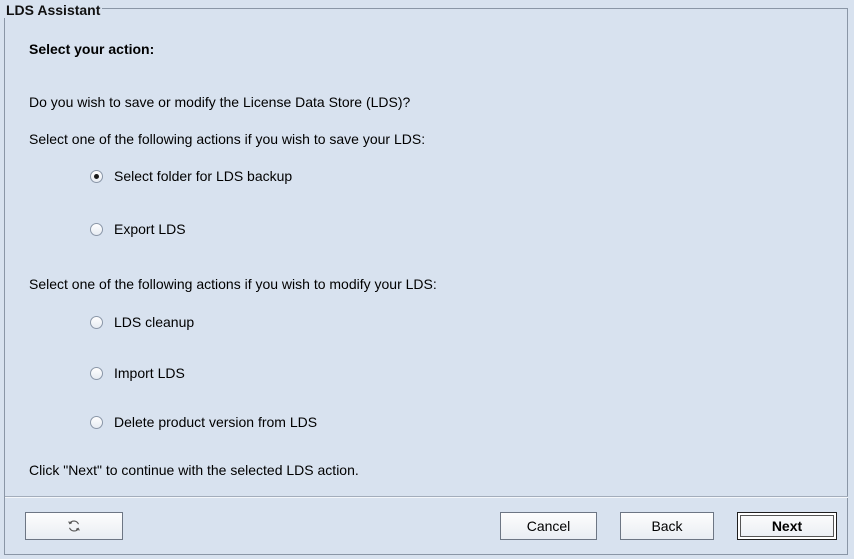 This screenshot has width=854, height=559. I want to click on cancel-button: Cancel, so click(548, 526).